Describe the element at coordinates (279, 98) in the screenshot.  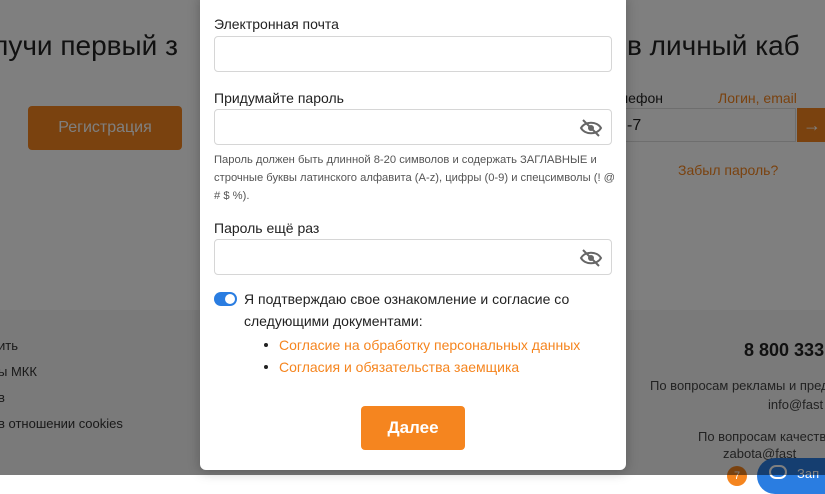
I see `password-label: Придумайте пароль` at that location.